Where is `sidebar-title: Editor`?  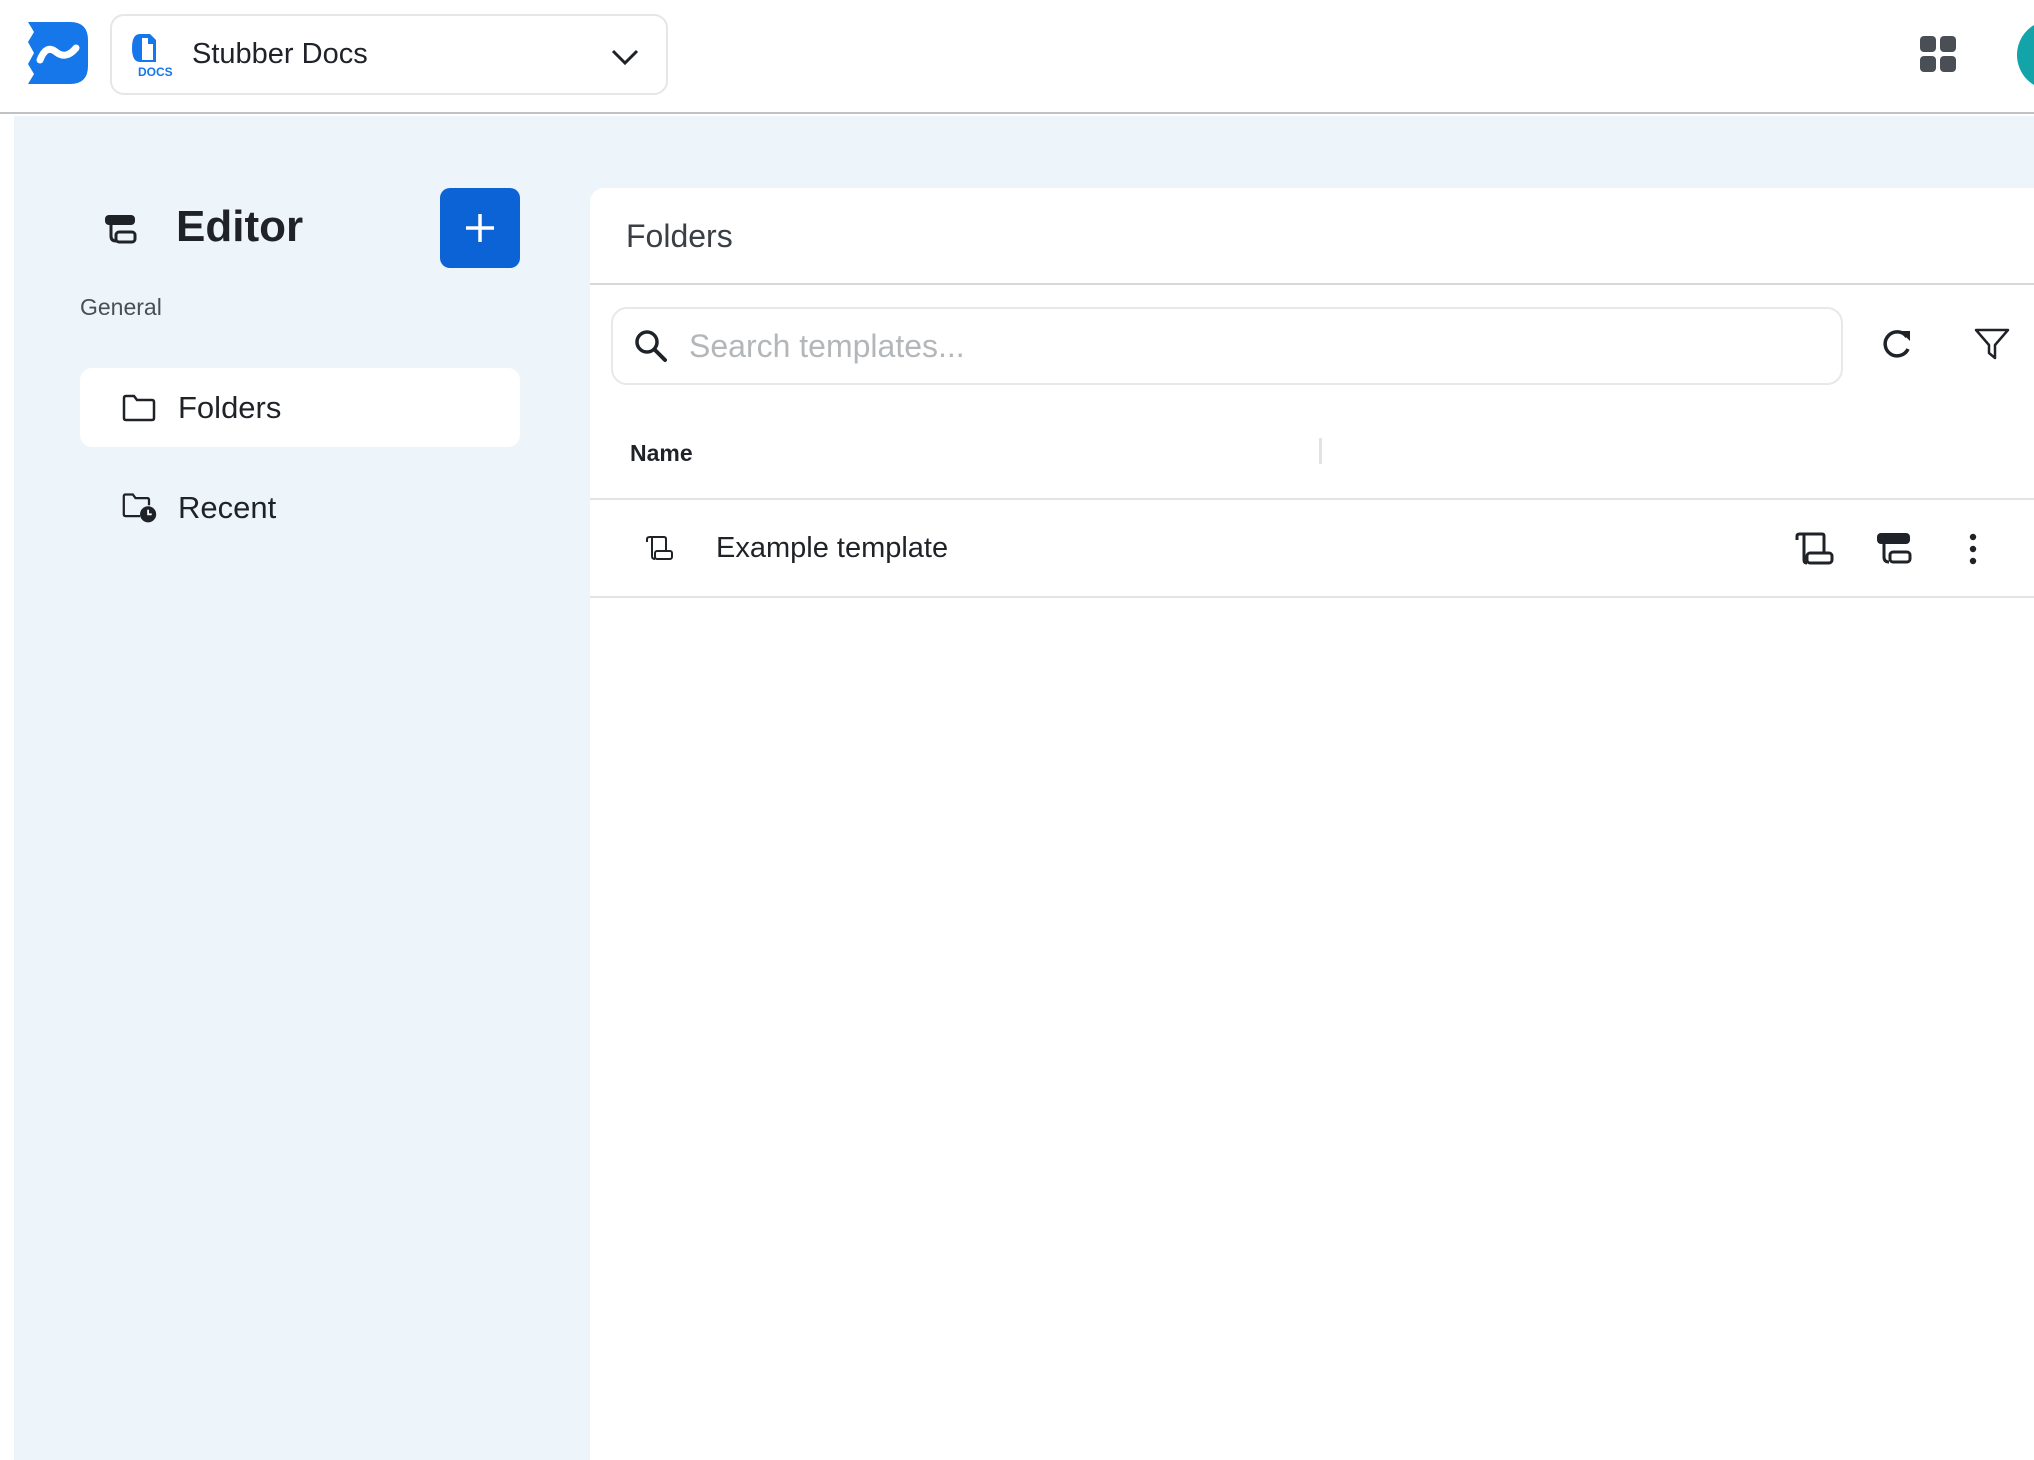
sidebar-title: Editor is located at coordinates (240, 226).